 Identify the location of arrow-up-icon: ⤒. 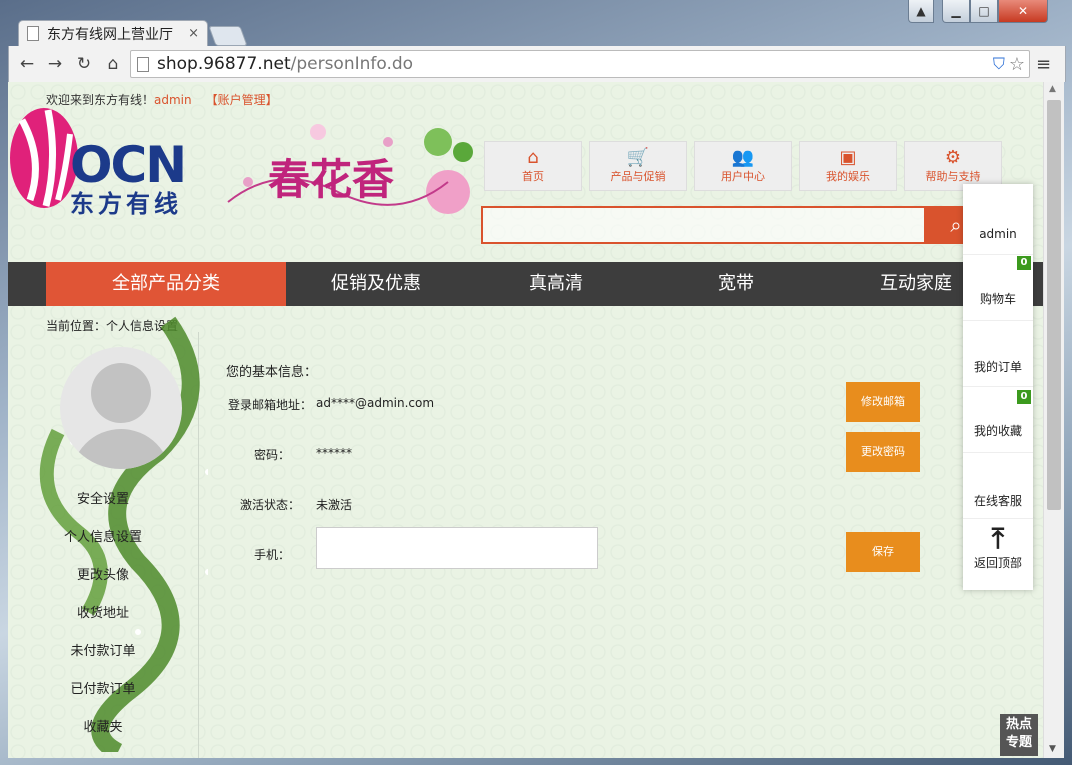
(998, 538).